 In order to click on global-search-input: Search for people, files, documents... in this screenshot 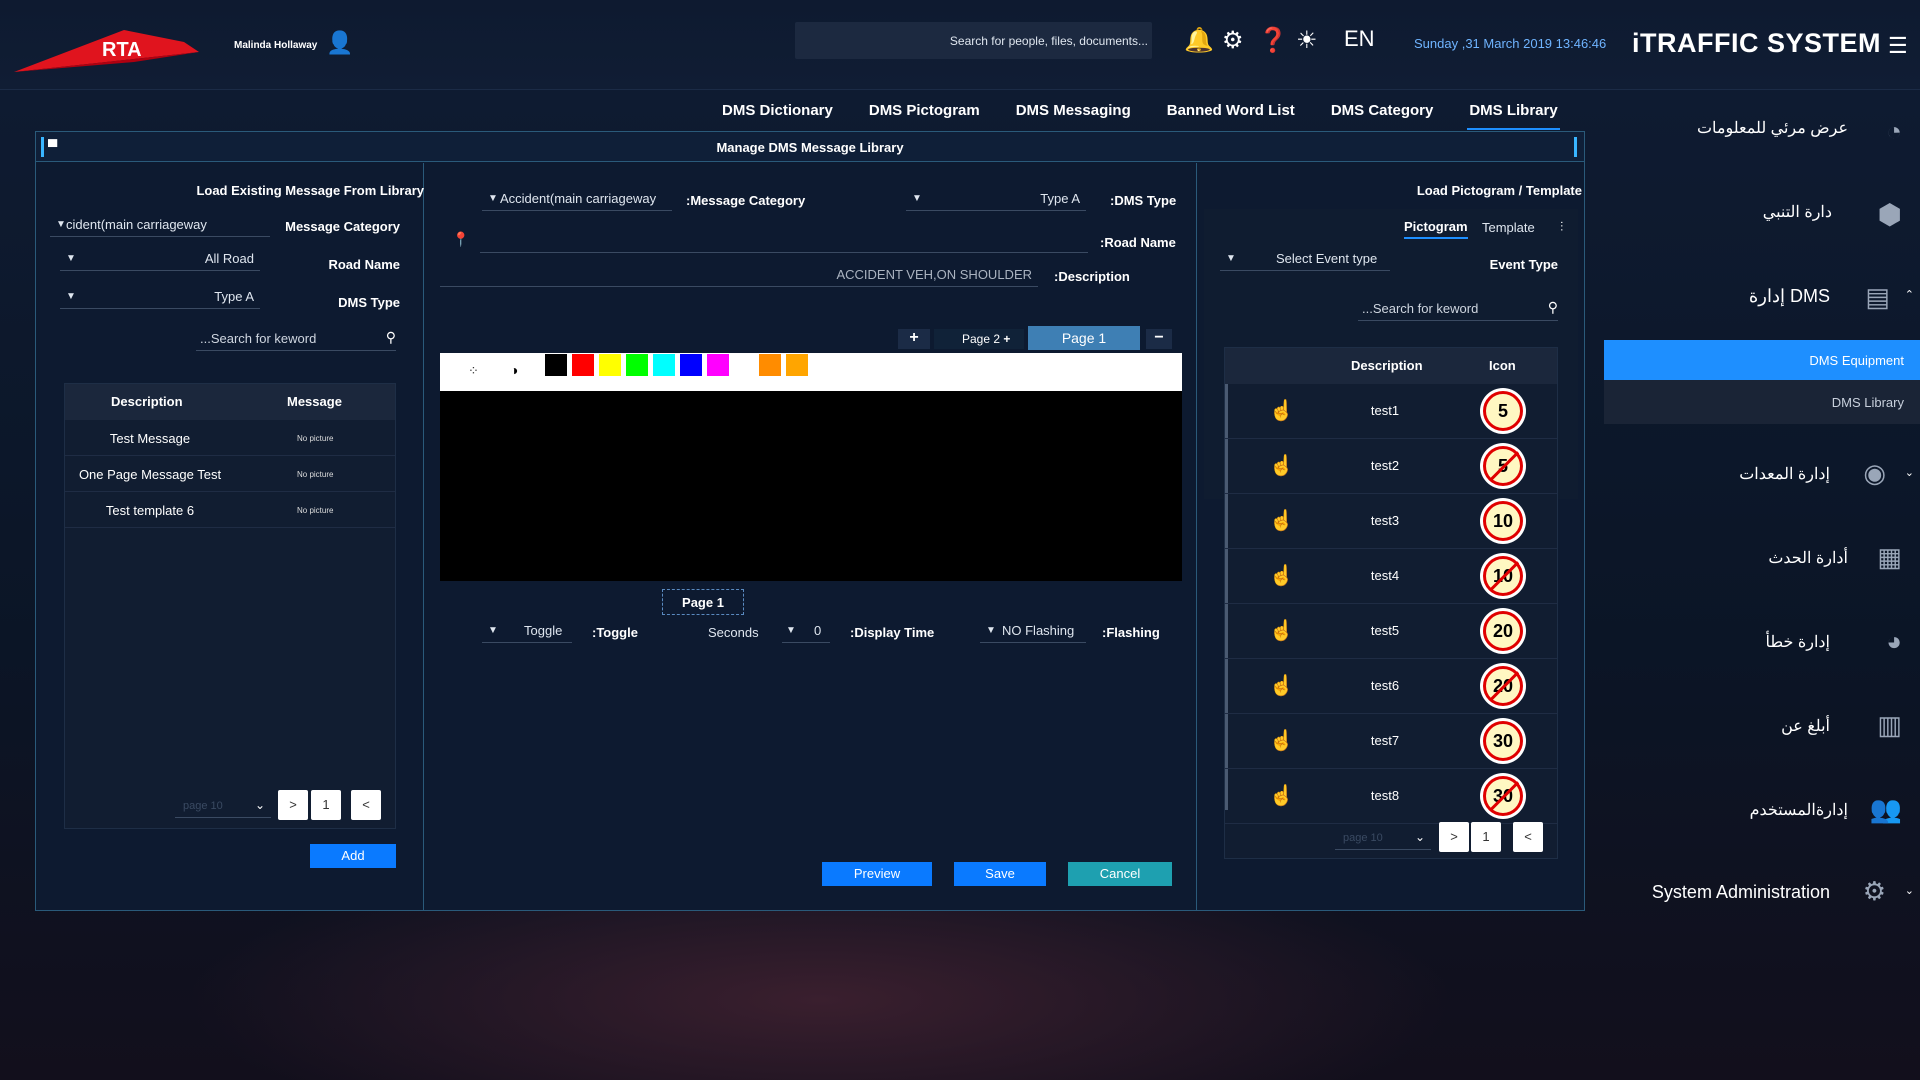, I will do `click(973, 40)`.